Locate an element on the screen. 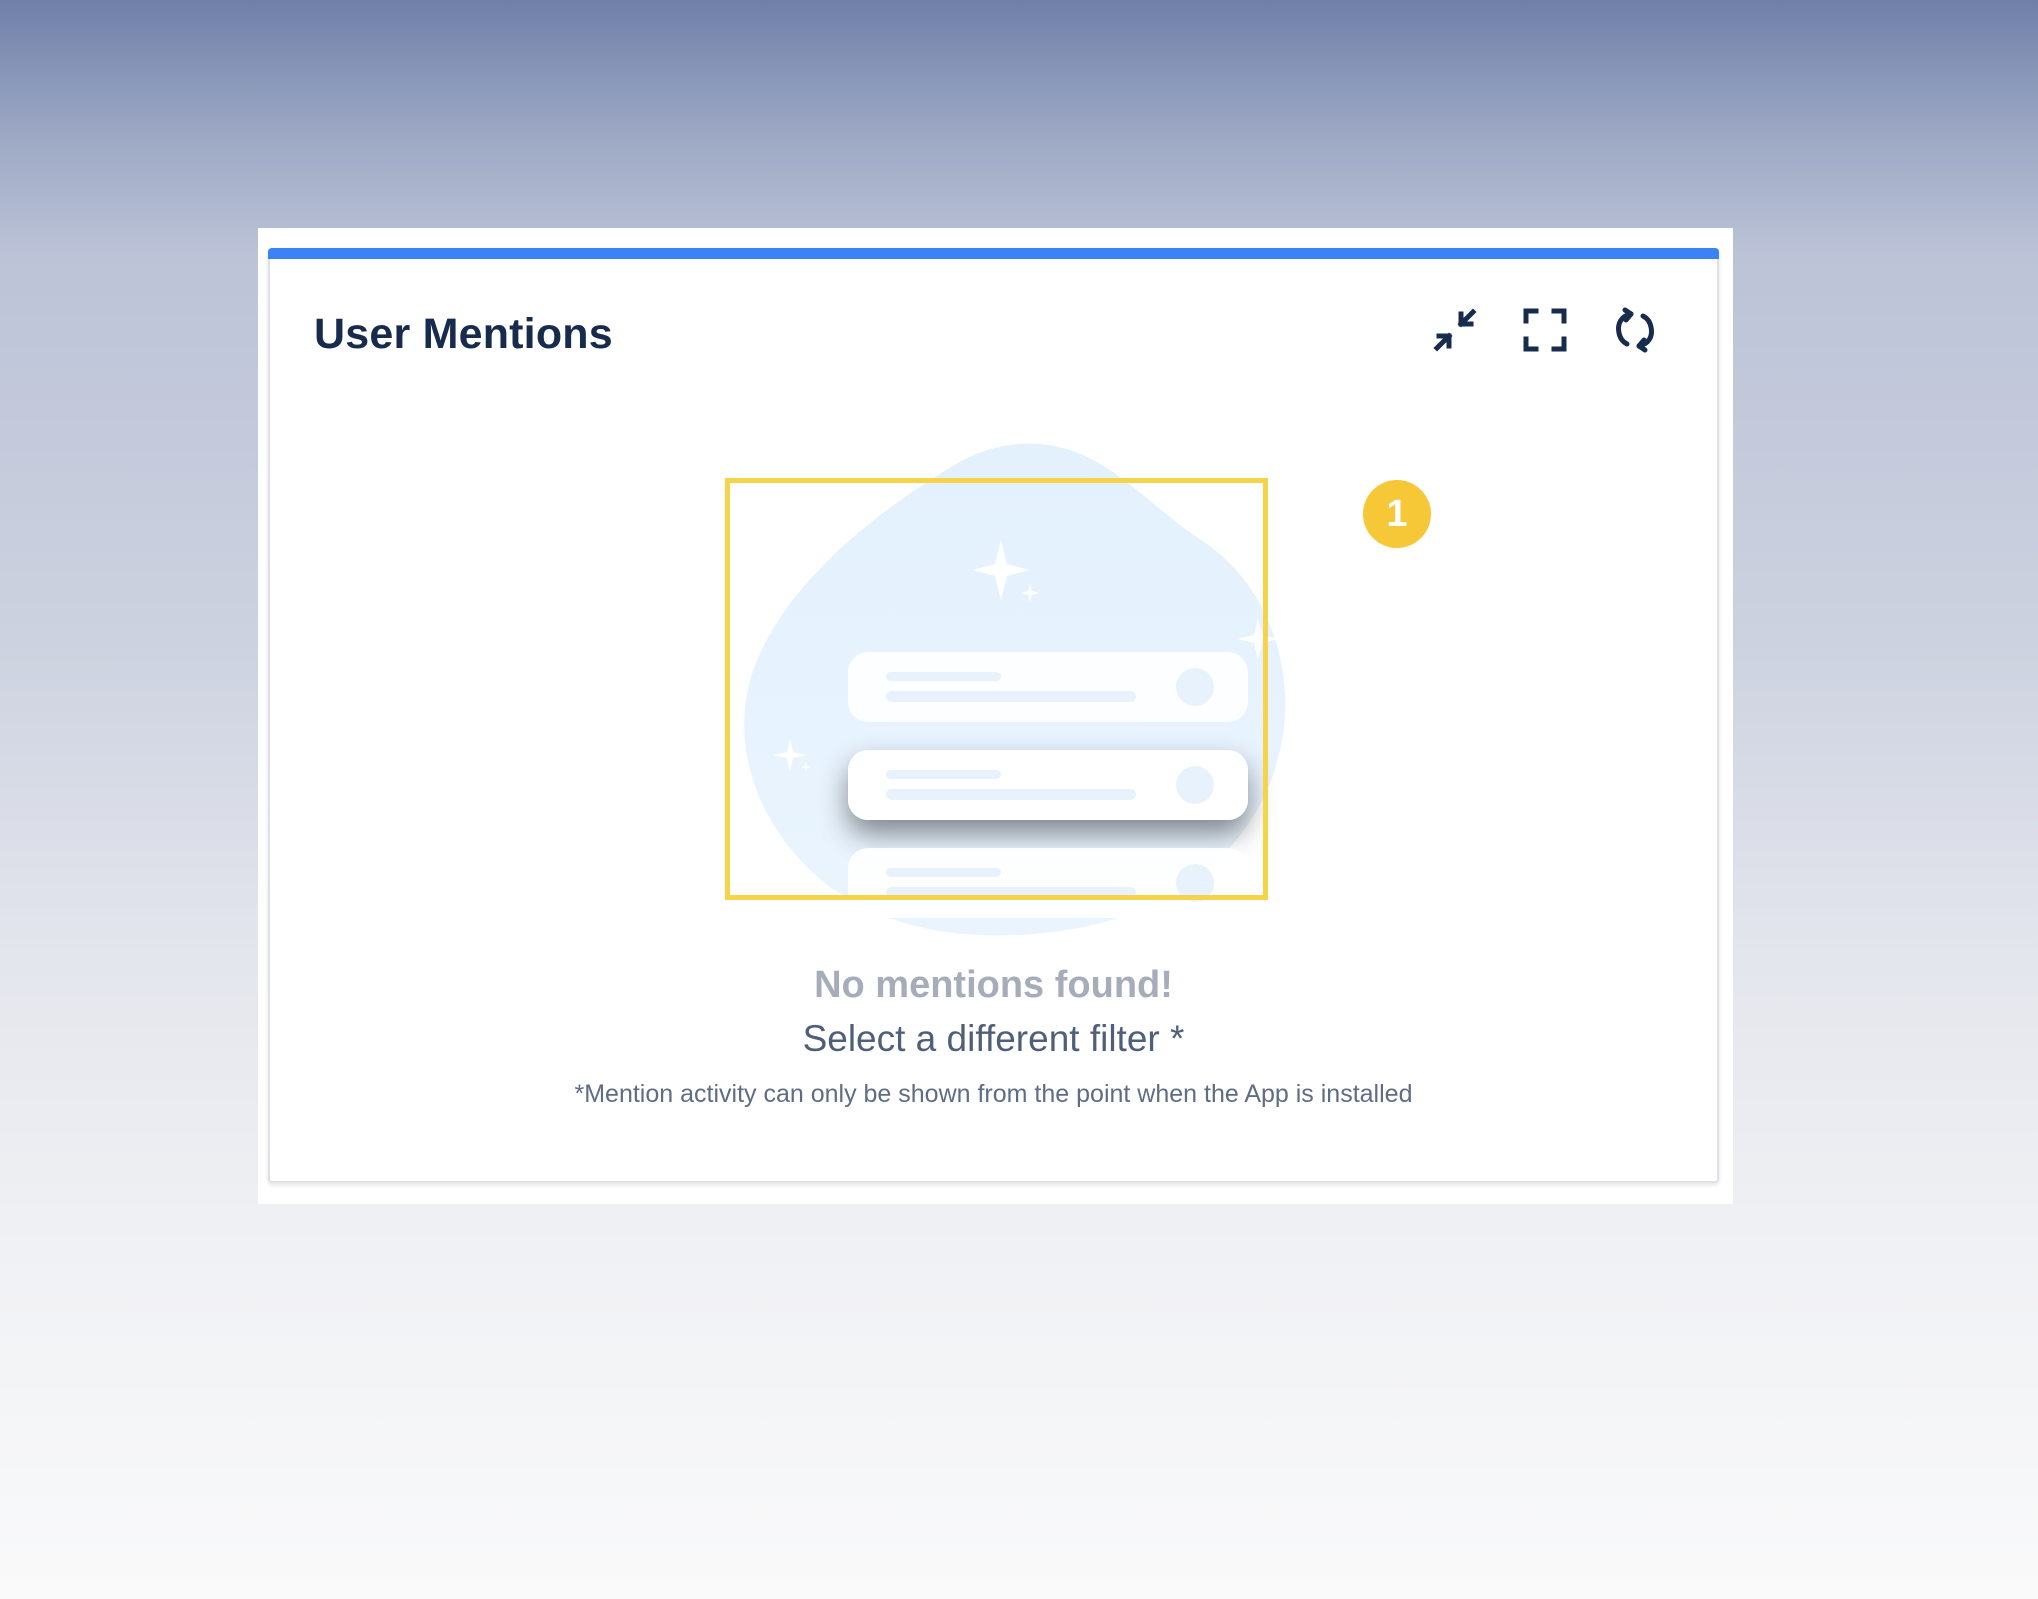  refresh-icon is located at coordinates (1635, 330).